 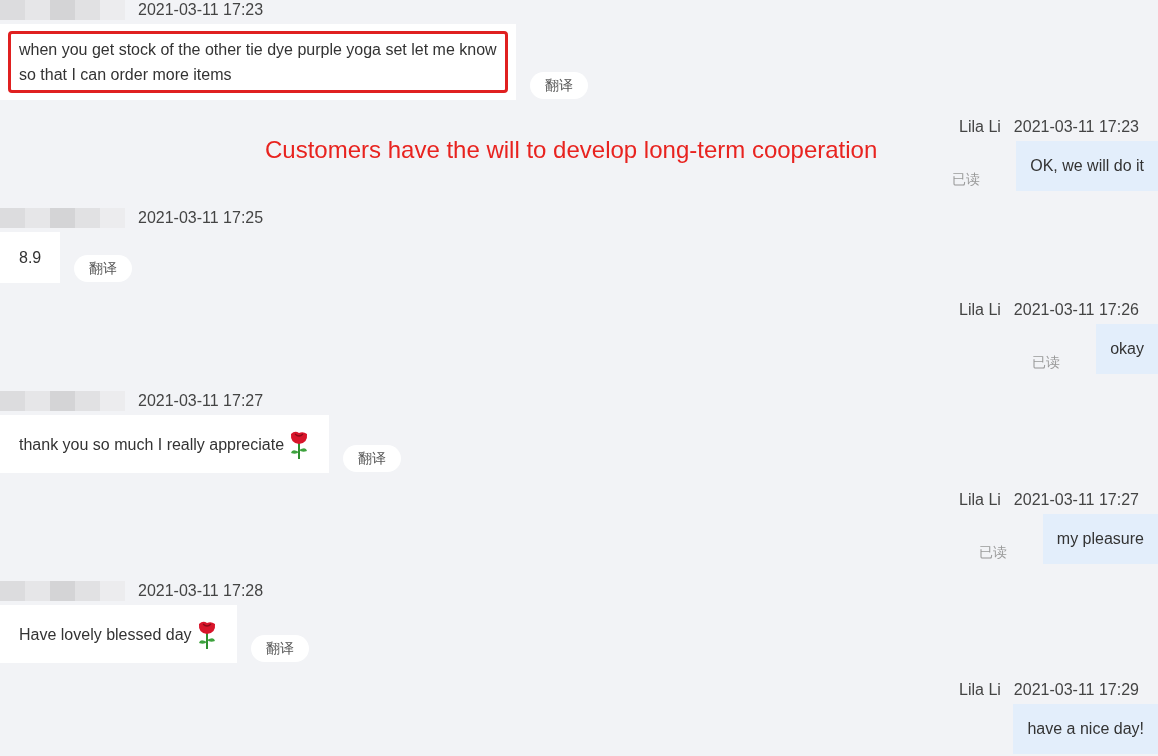 What do you see at coordinates (1100, 539) in the screenshot?
I see `message-bubble: my pleasure` at bounding box center [1100, 539].